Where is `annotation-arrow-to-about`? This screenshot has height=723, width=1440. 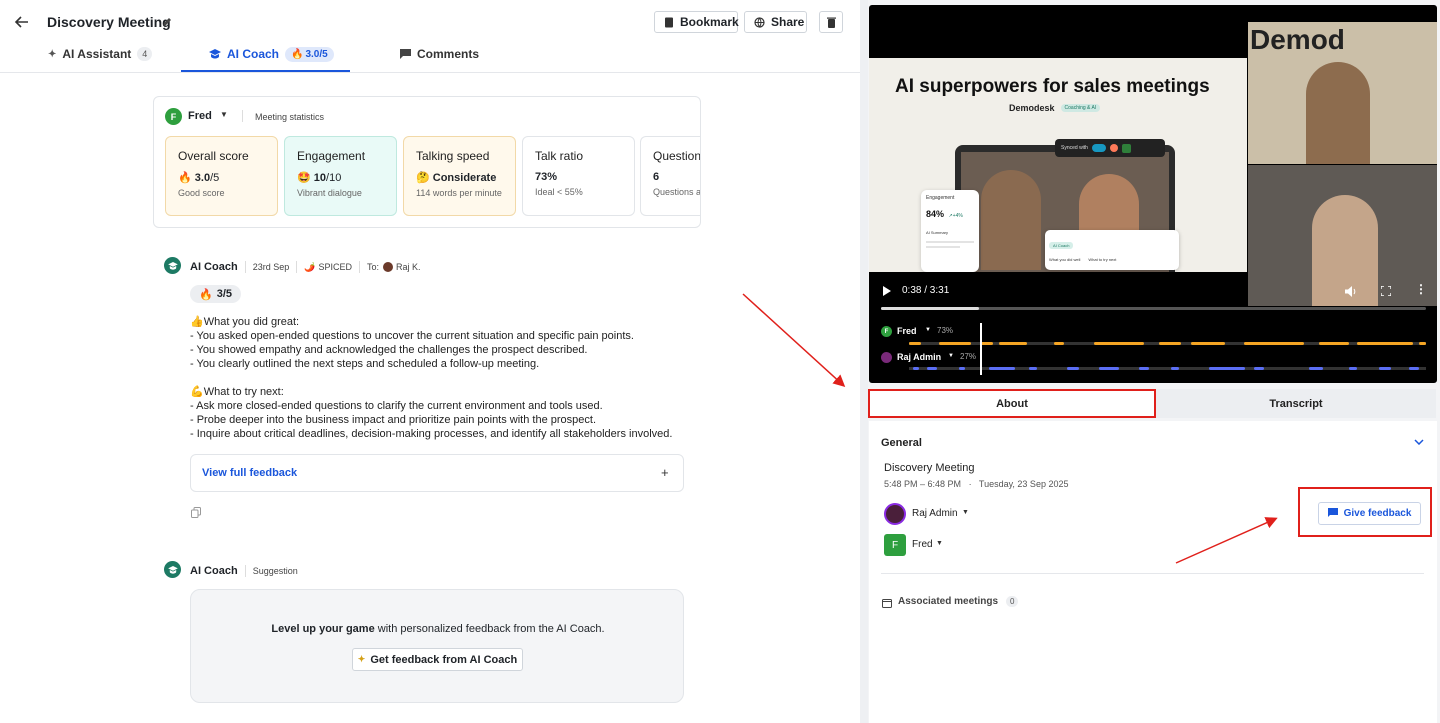 annotation-arrow-to-about is located at coordinates (794, 340).